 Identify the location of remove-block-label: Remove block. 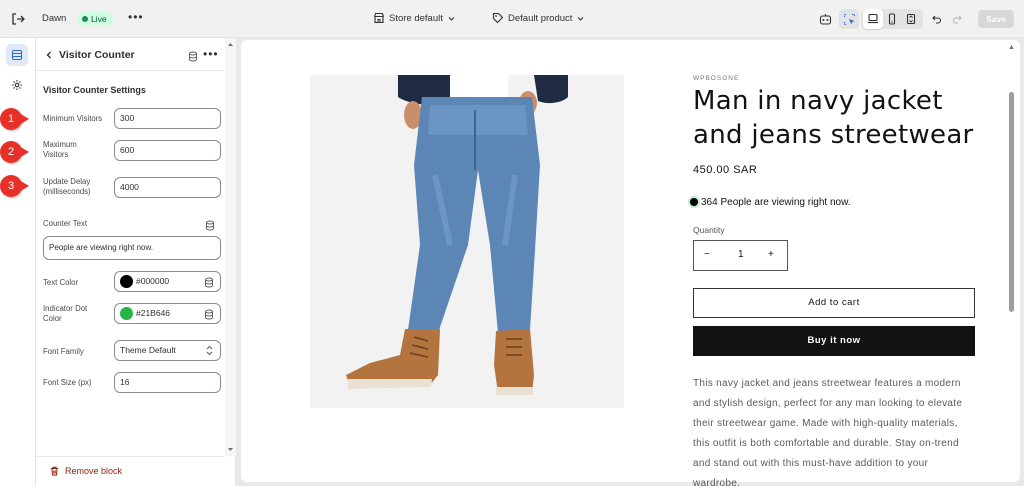
(94, 471).